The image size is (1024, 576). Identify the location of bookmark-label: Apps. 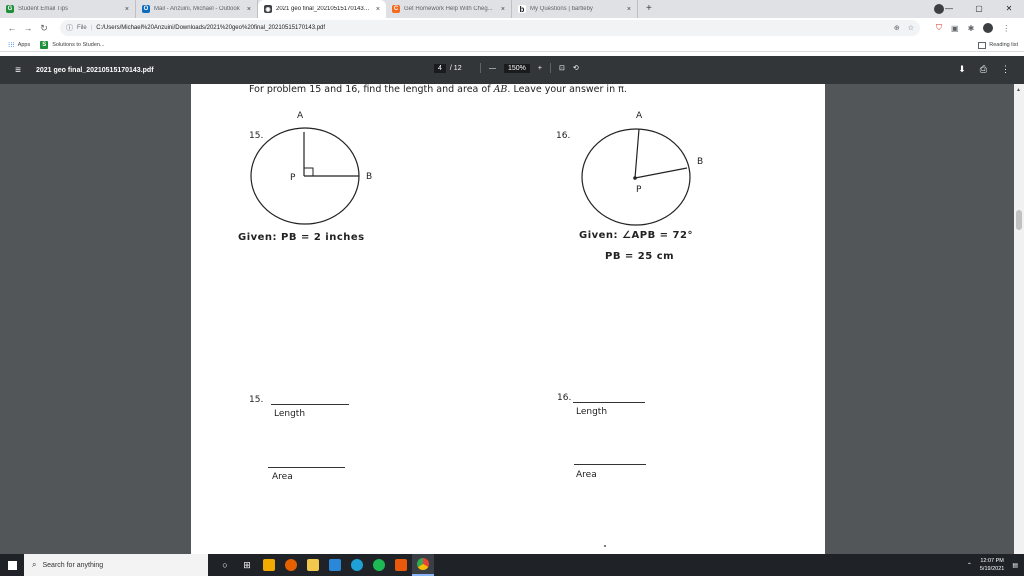
(24, 44).